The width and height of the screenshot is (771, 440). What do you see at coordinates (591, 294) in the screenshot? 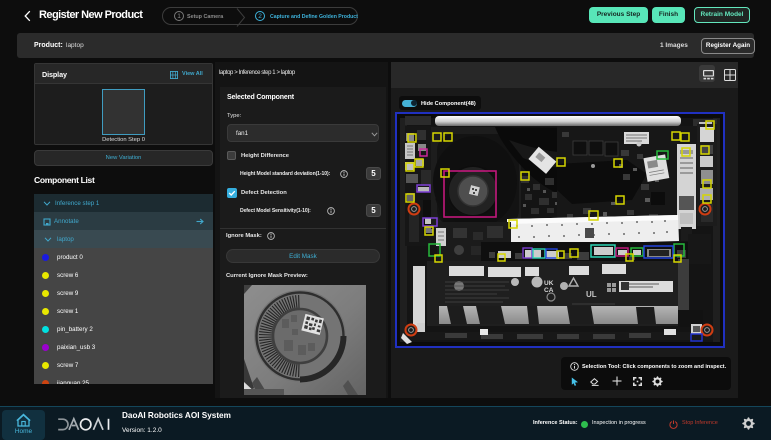
I see `svg-text: UL` at bounding box center [591, 294].